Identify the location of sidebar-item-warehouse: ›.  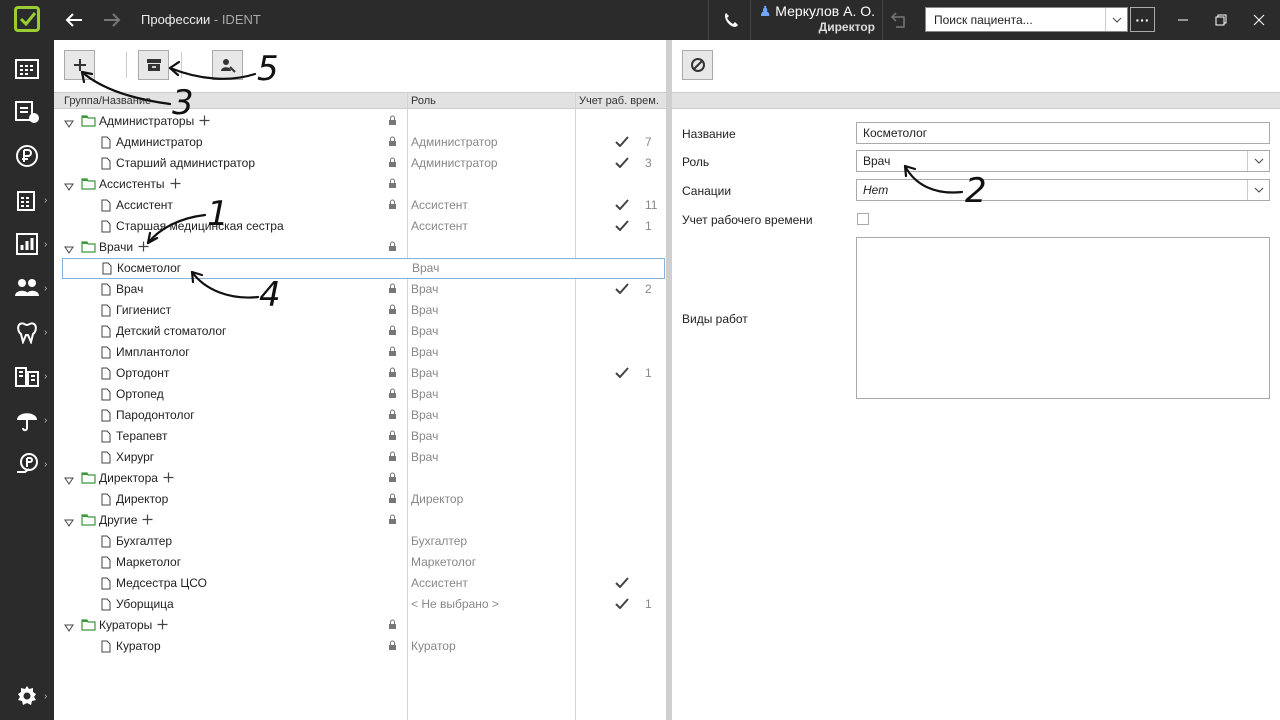
(27, 376).